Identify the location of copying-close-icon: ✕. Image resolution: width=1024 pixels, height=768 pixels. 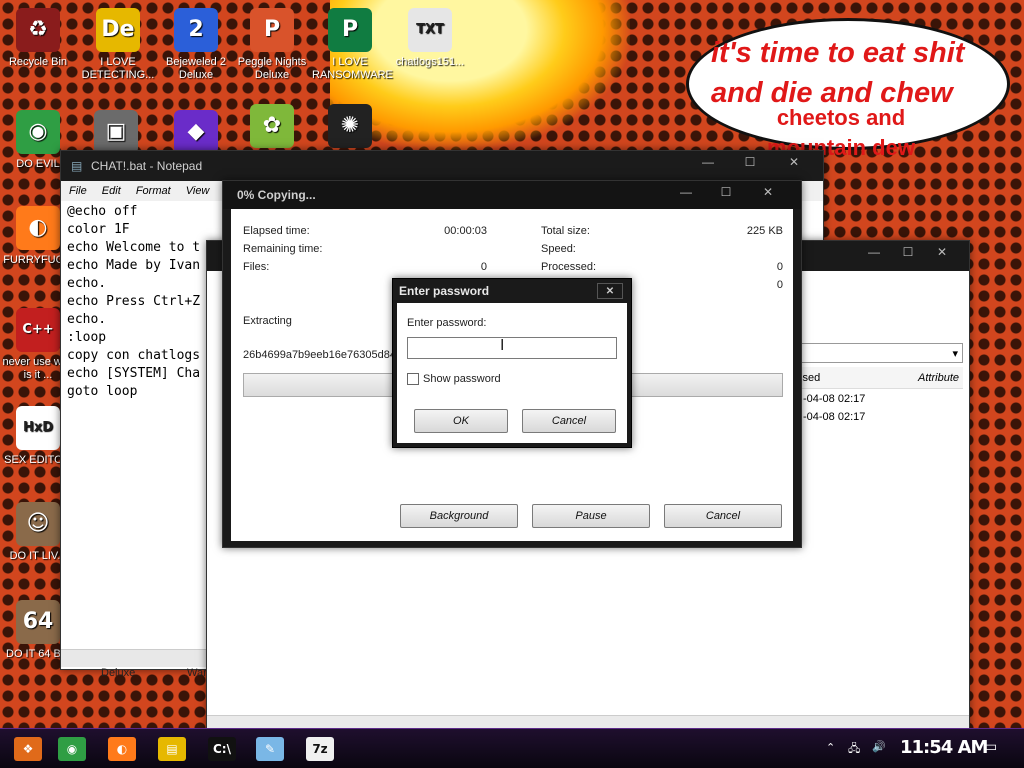
(768, 192).